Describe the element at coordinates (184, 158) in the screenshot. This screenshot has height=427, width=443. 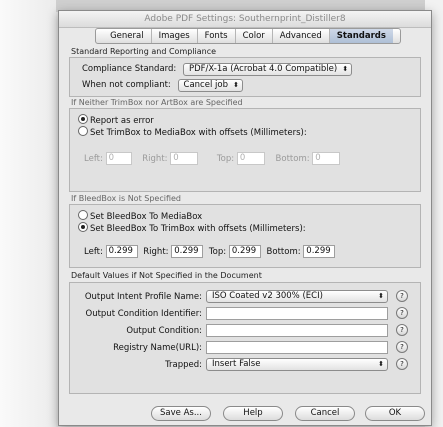
I see `trimbox-right-input: 0` at that location.